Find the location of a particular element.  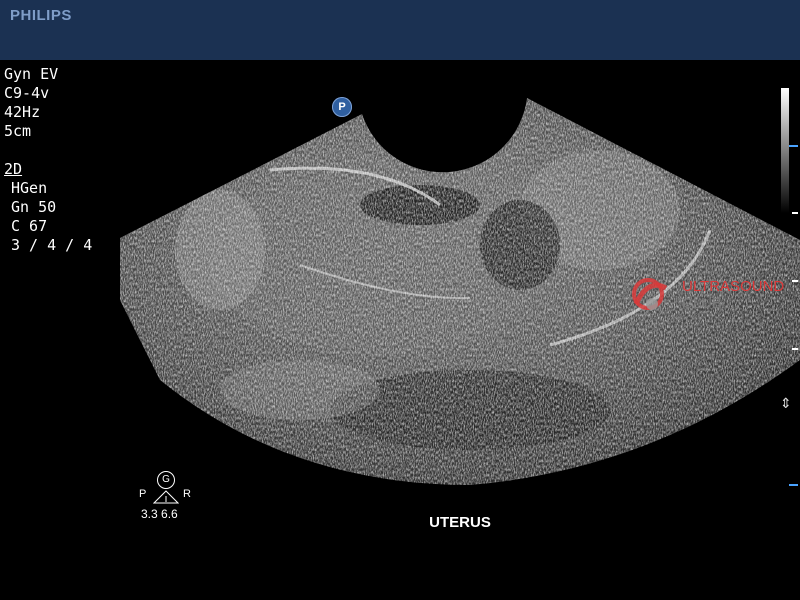

orientation-right-label: R is located at coordinates (187, 494).